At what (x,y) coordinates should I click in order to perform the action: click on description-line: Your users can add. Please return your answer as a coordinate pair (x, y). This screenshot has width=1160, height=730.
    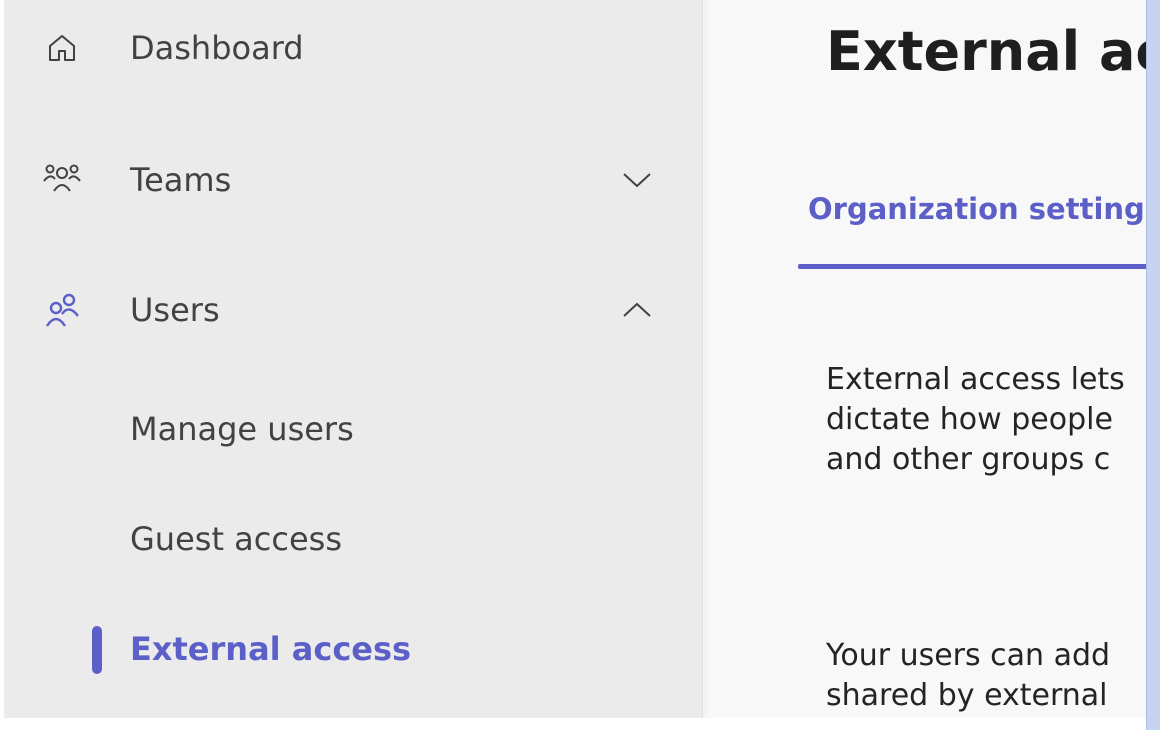
    Looking at the image, I should click on (968, 655).